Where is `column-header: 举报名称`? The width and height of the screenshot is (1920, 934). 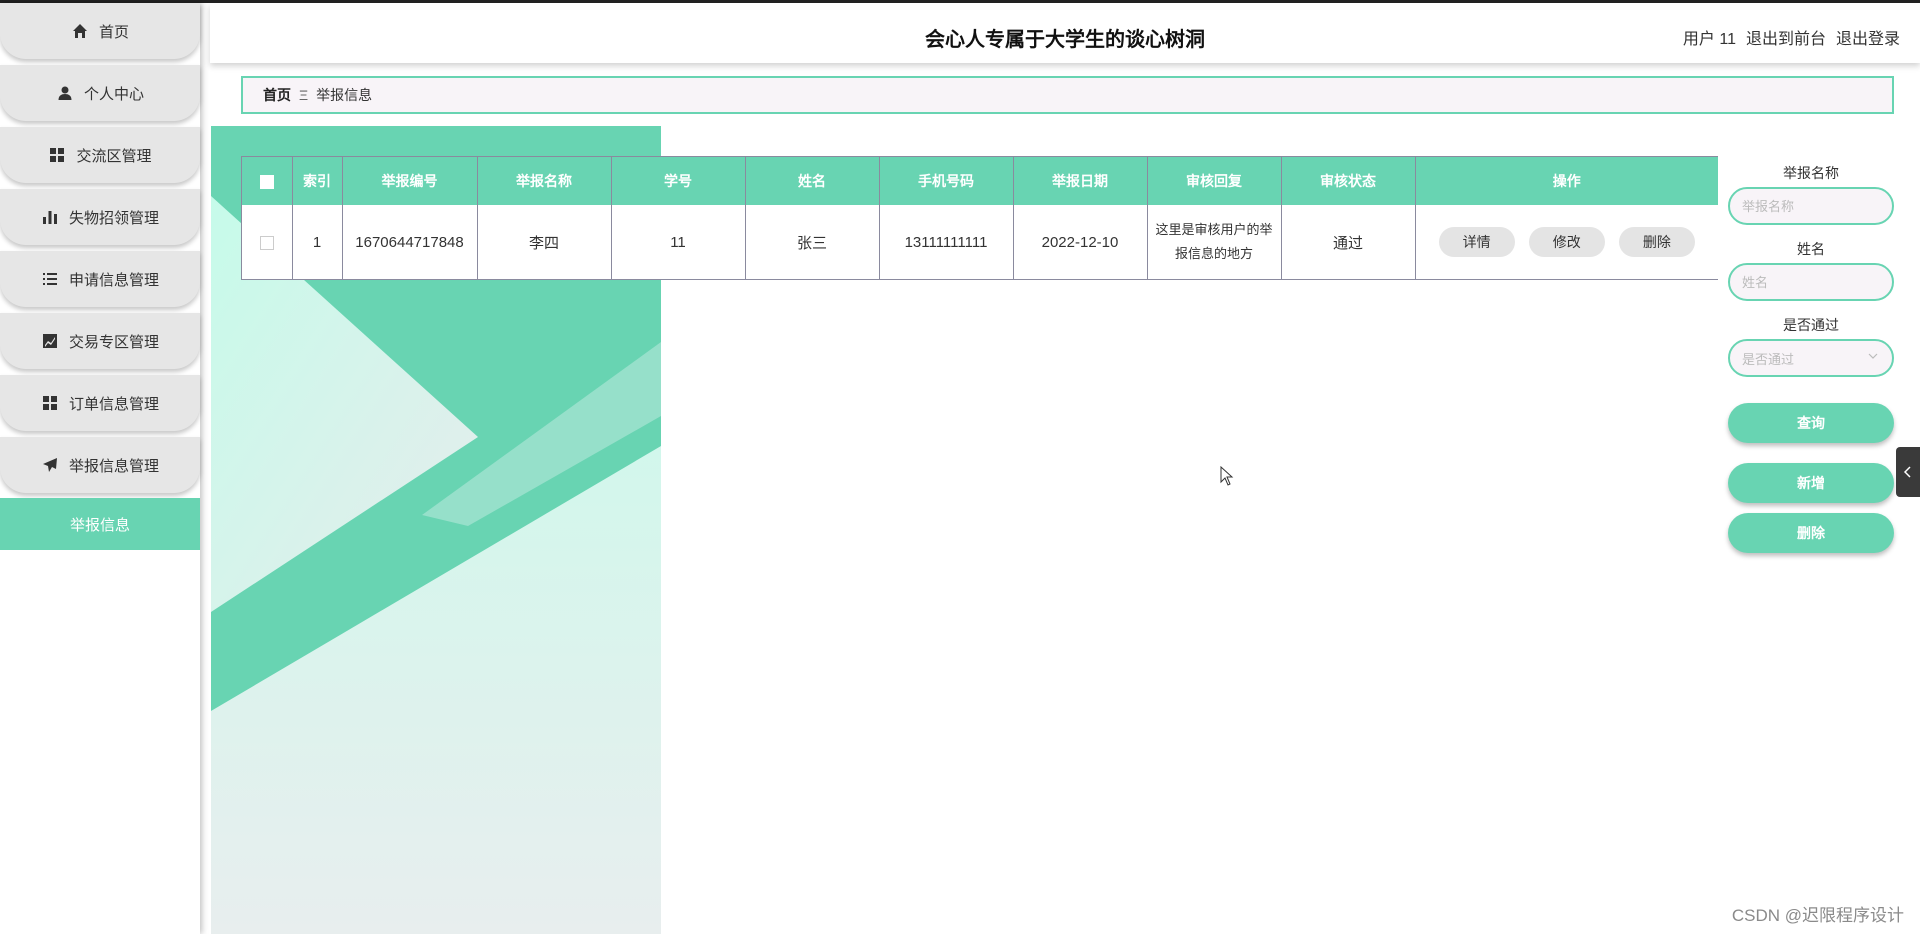 column-header: 举报名称 is located at coordinates (544, 181).